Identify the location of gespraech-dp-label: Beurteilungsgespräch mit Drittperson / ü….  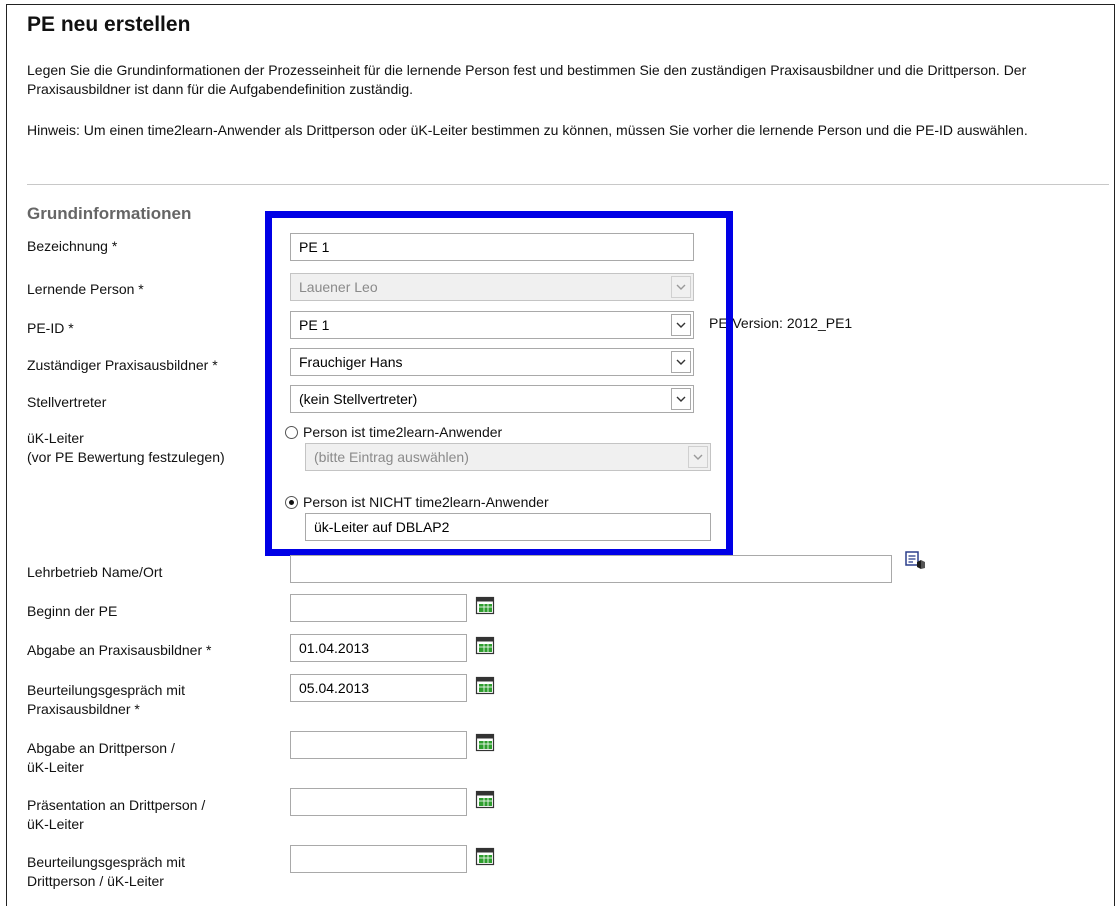
(106, 872).